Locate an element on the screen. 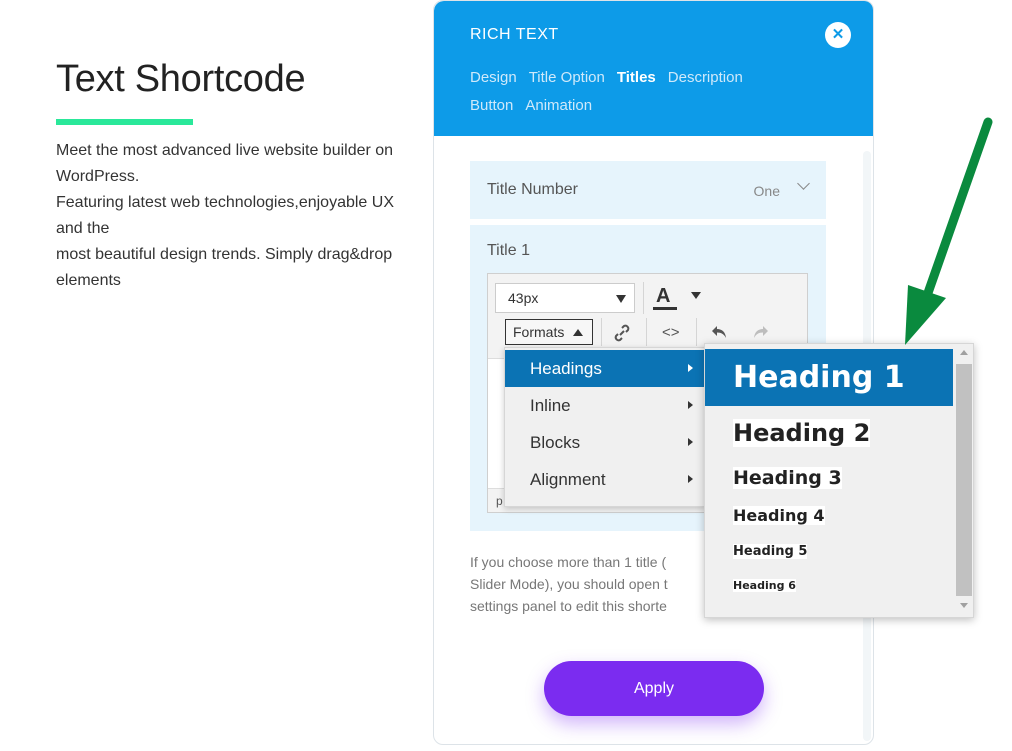  title-number-value: One is located at coordinates (767, 191).